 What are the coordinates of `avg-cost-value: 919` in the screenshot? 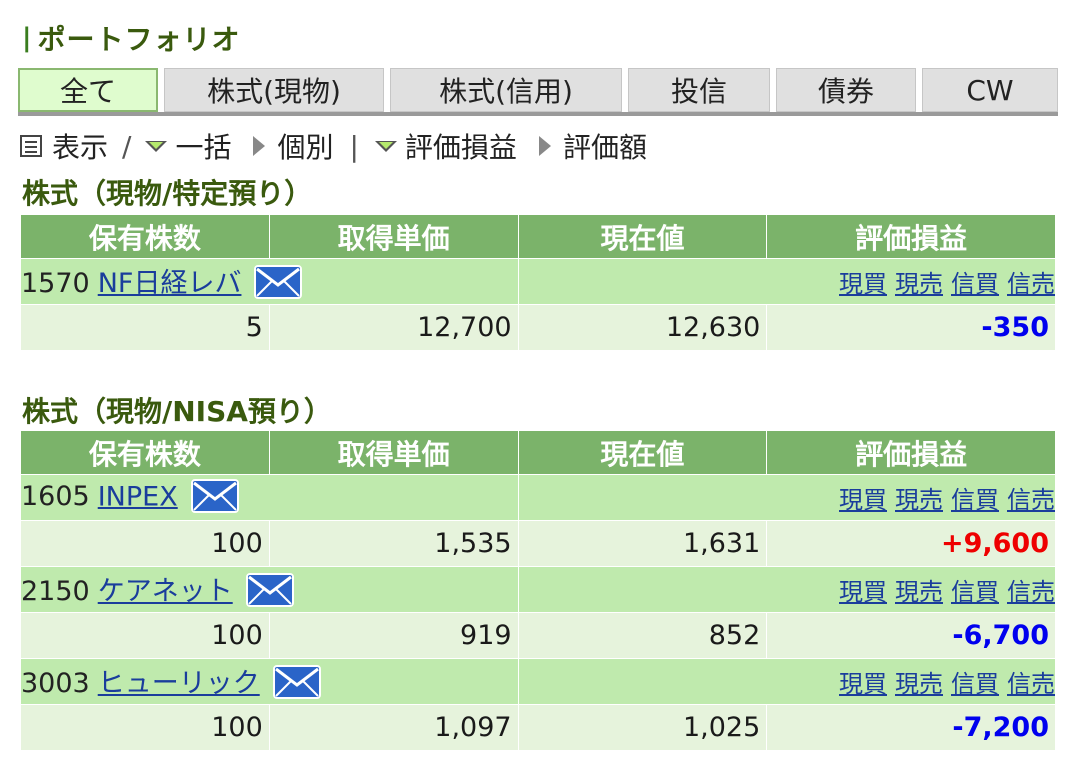 It's located at (393, 635).